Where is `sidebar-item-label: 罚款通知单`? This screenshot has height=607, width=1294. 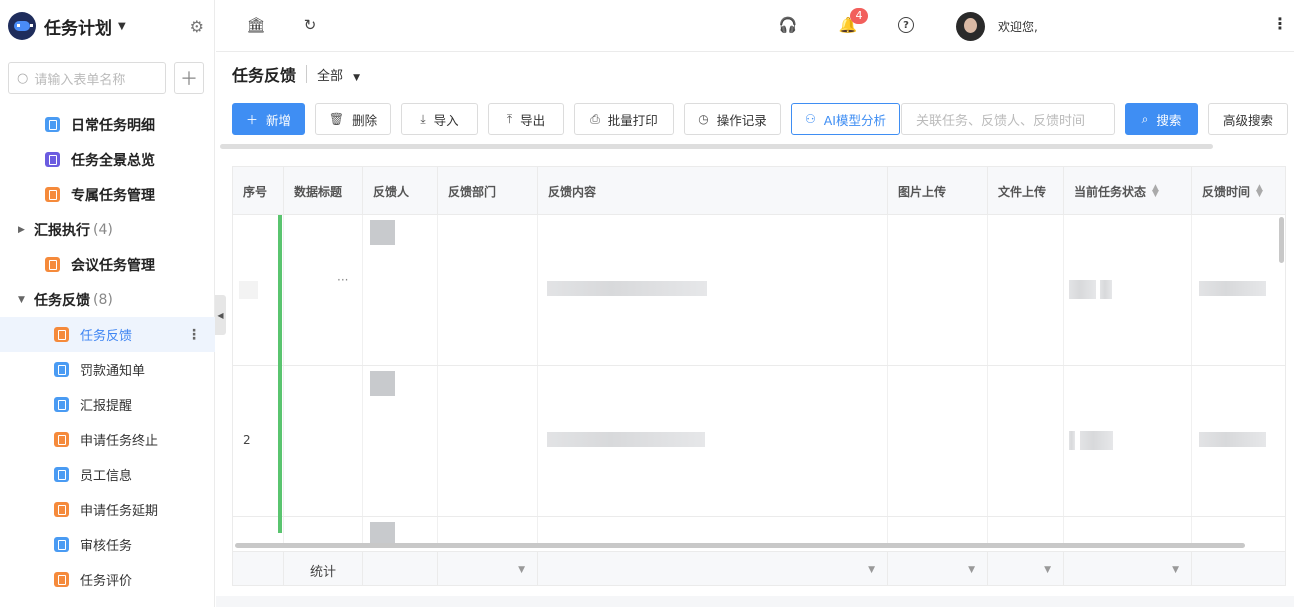
sidebar-item-label: 罚款通知单 is located at coordinates (113, 371).